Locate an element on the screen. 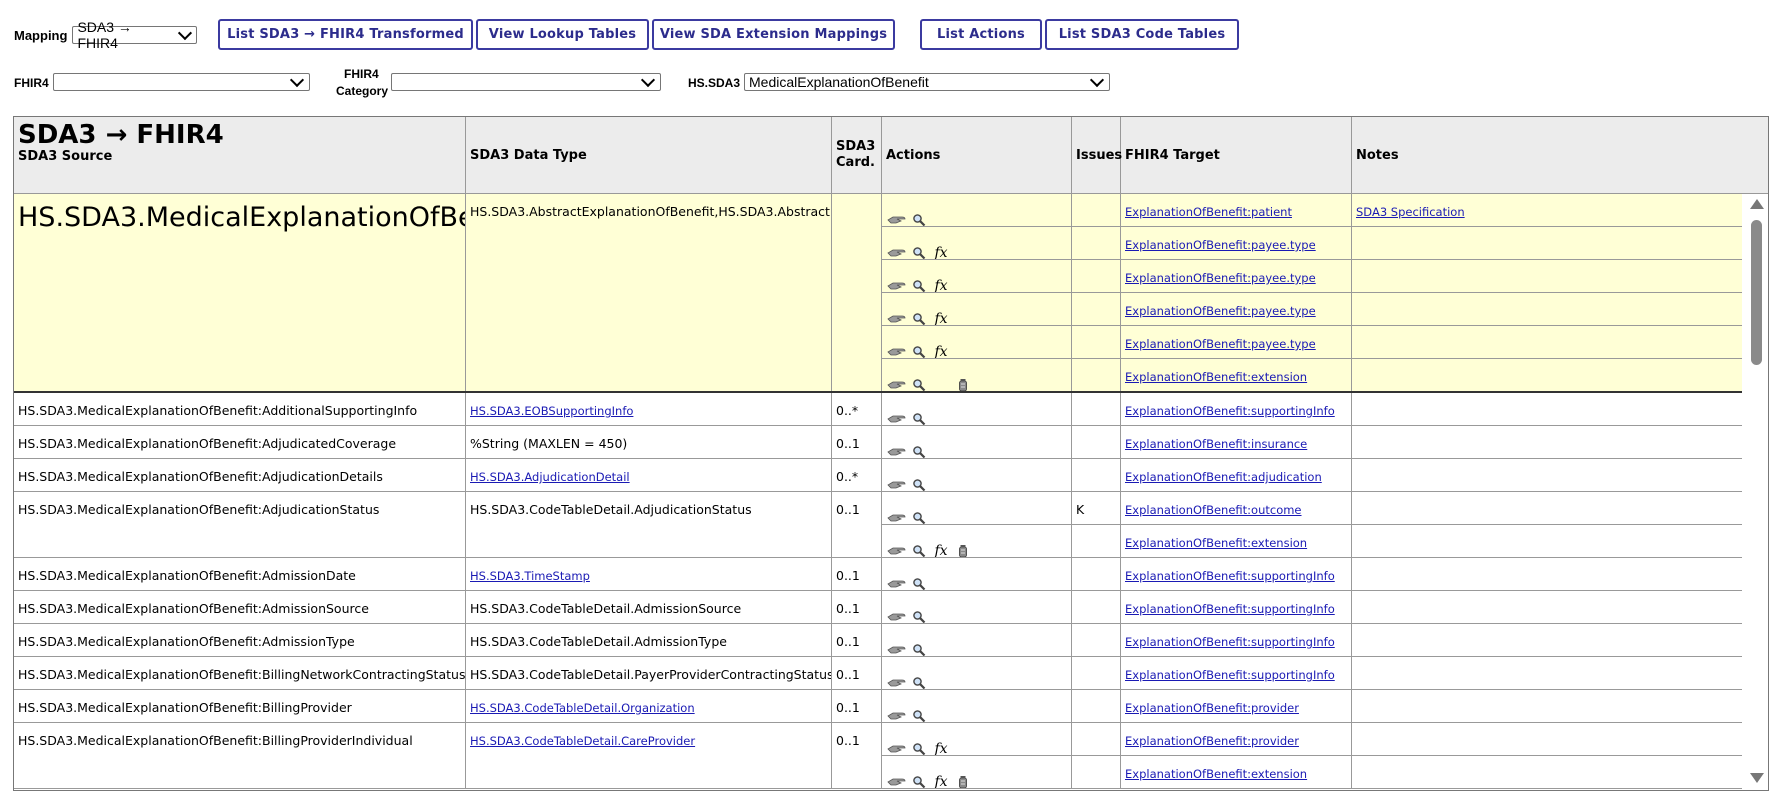  highlight-issues-cell is located at coordinates (1096, 375).